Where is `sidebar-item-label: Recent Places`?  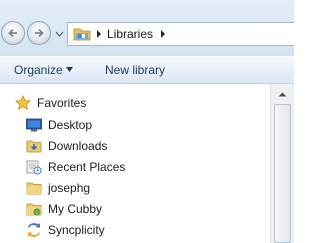 sidebar-item-label: Recent Places is located at coordinates (87, 167).